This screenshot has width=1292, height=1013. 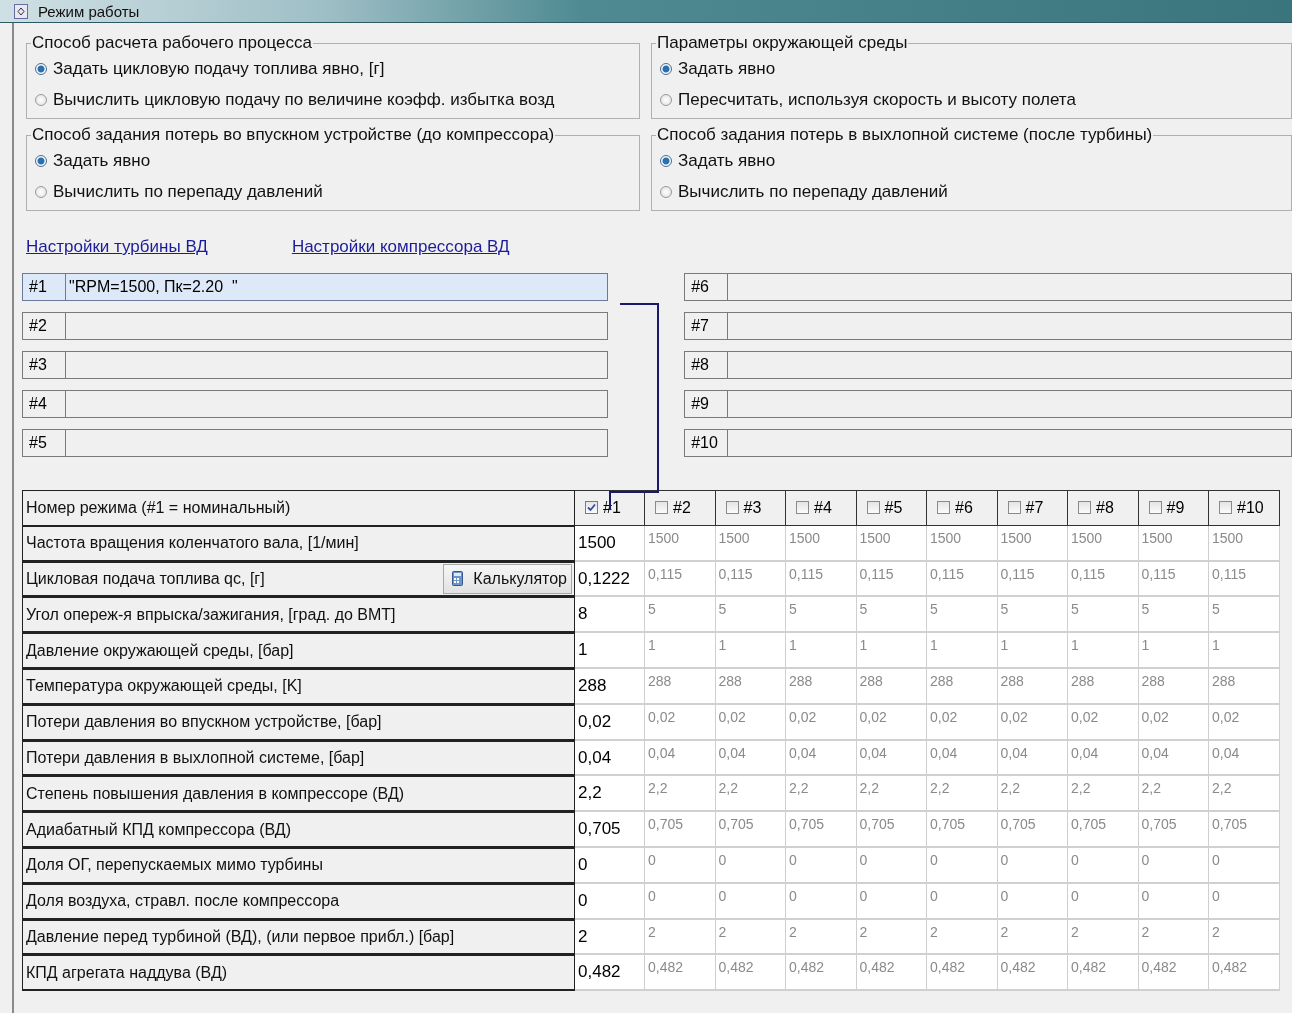 What do you see at coordinates (750, 508) in the screenshot?
I see `column-header: #3` at bounding box center [750, 508].